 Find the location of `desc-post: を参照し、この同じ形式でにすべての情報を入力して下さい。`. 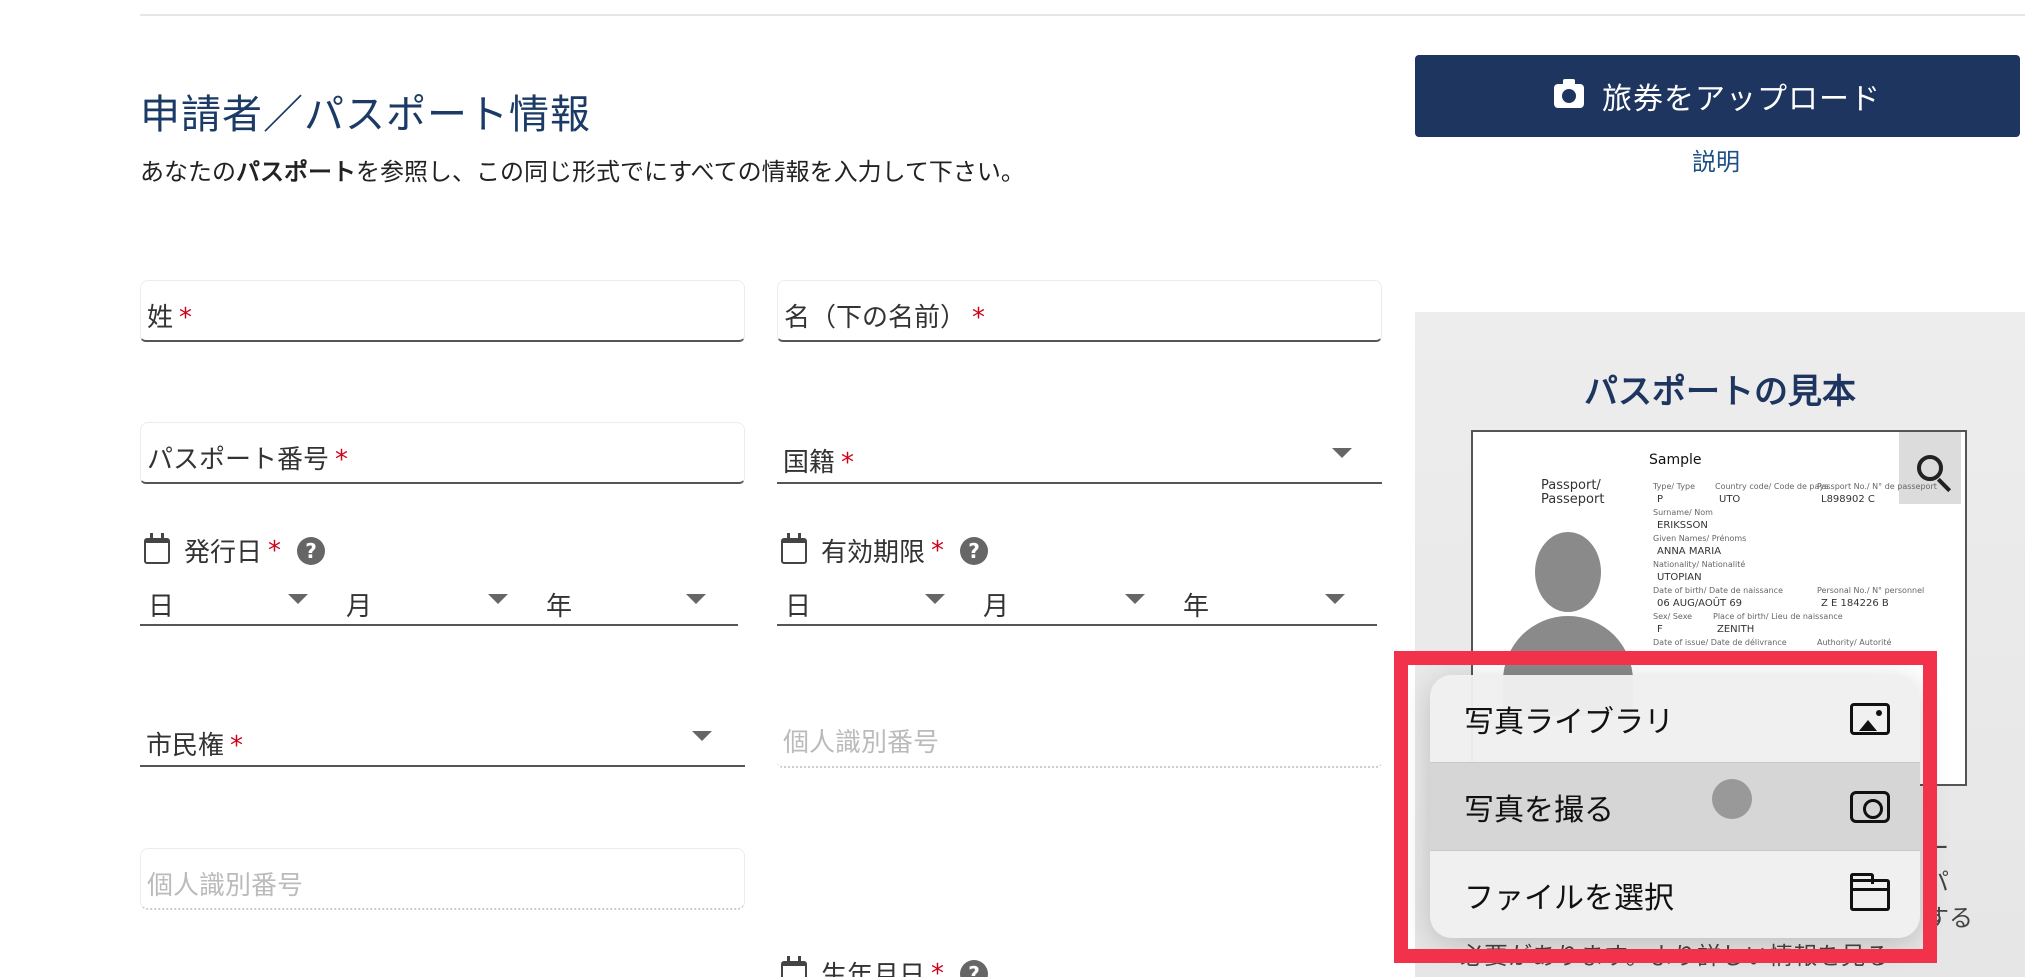

desc-post: を参照し、この同じ形式でにすべての情報を入力して下さい。 is located at coordinates (690, 172).